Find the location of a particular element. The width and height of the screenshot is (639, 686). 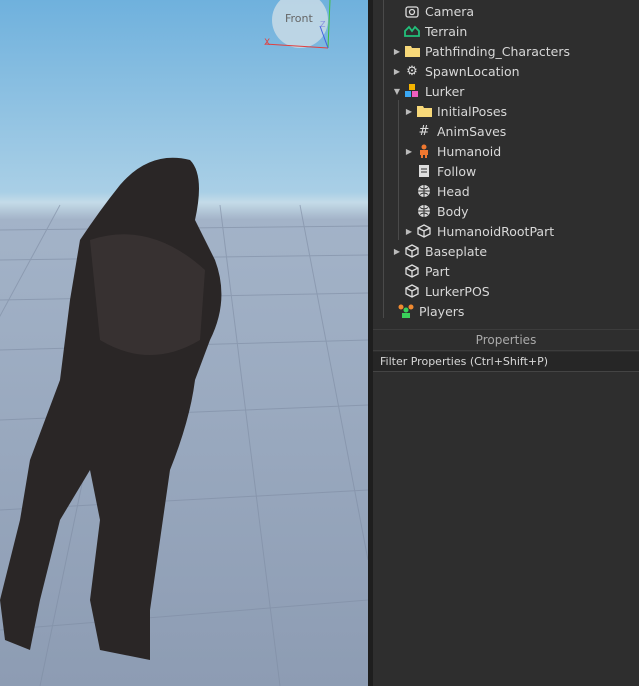

explorer-item-humanoid: ▶ Humanoid is located at coordinates (452, 151).